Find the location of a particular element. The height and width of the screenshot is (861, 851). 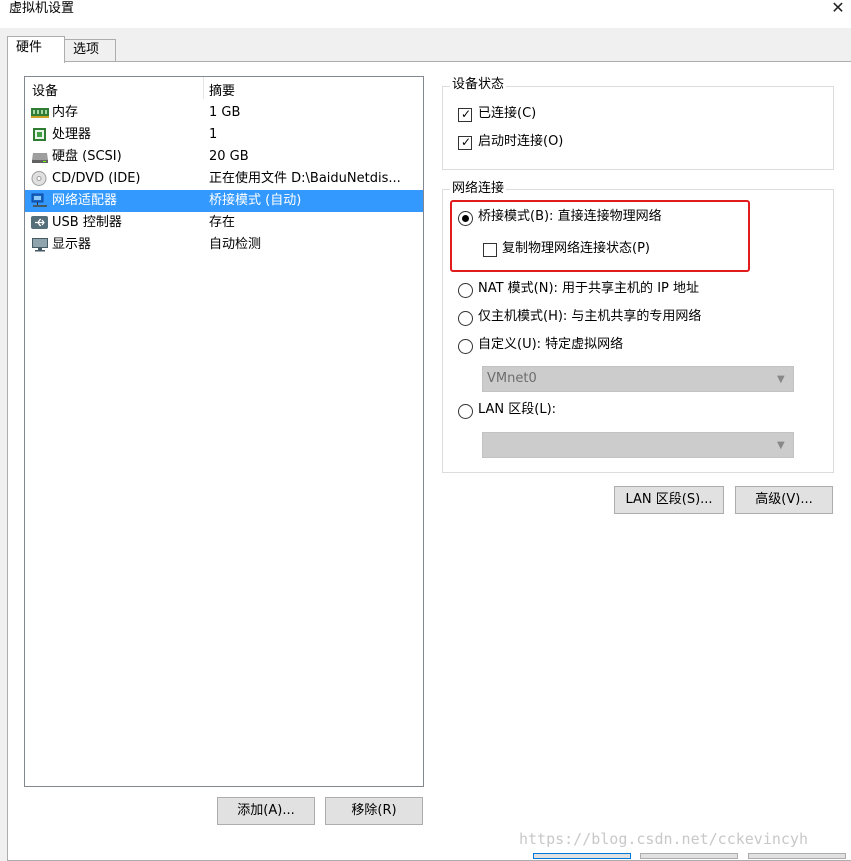

device-status-legend: 设备状态 is located at coordinates (478, 85).